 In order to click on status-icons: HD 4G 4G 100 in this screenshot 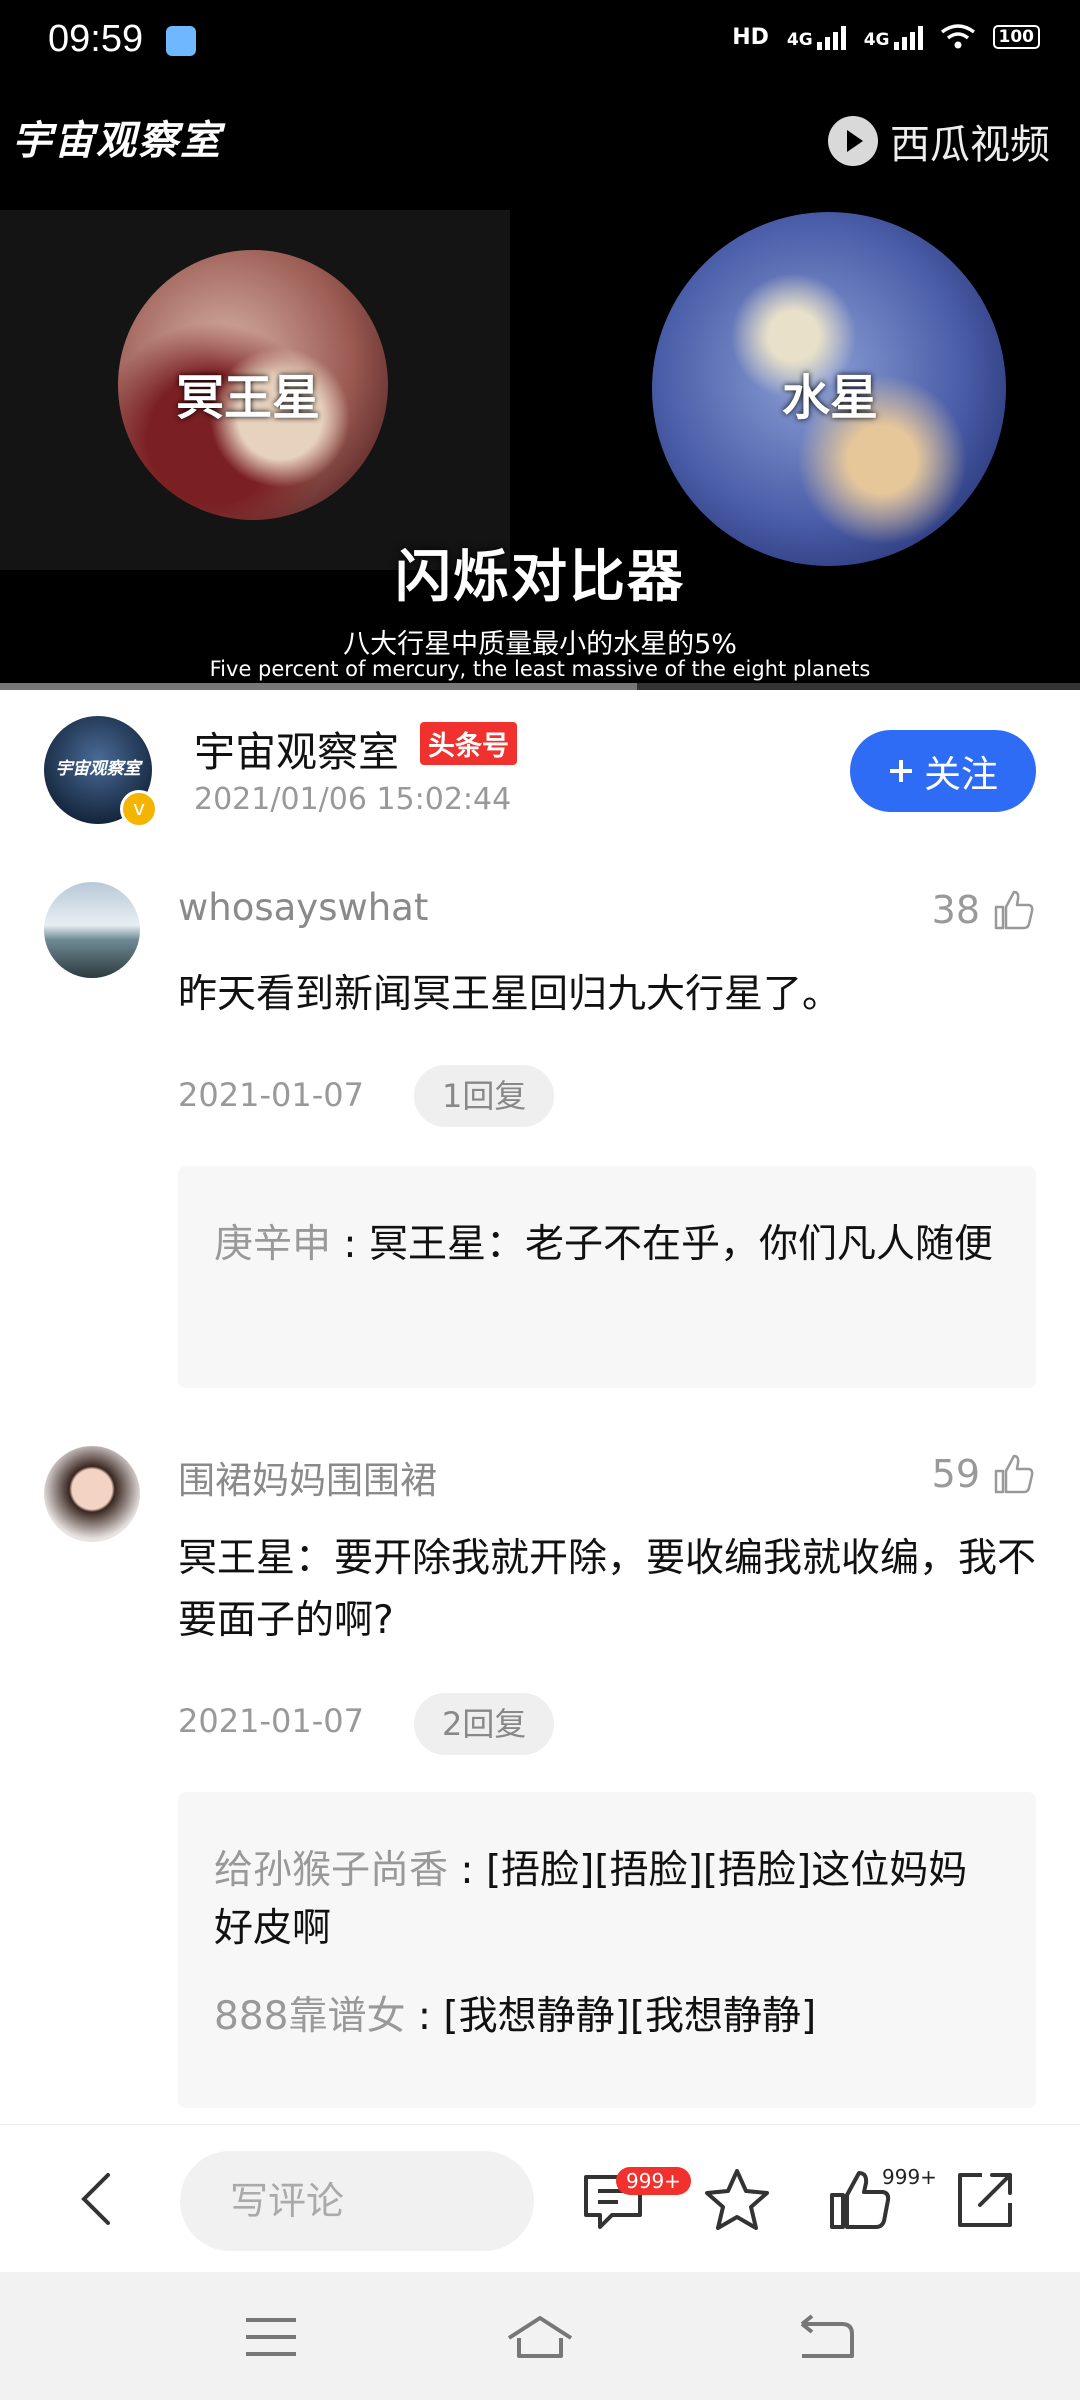, I will do `click(886, 37)`.